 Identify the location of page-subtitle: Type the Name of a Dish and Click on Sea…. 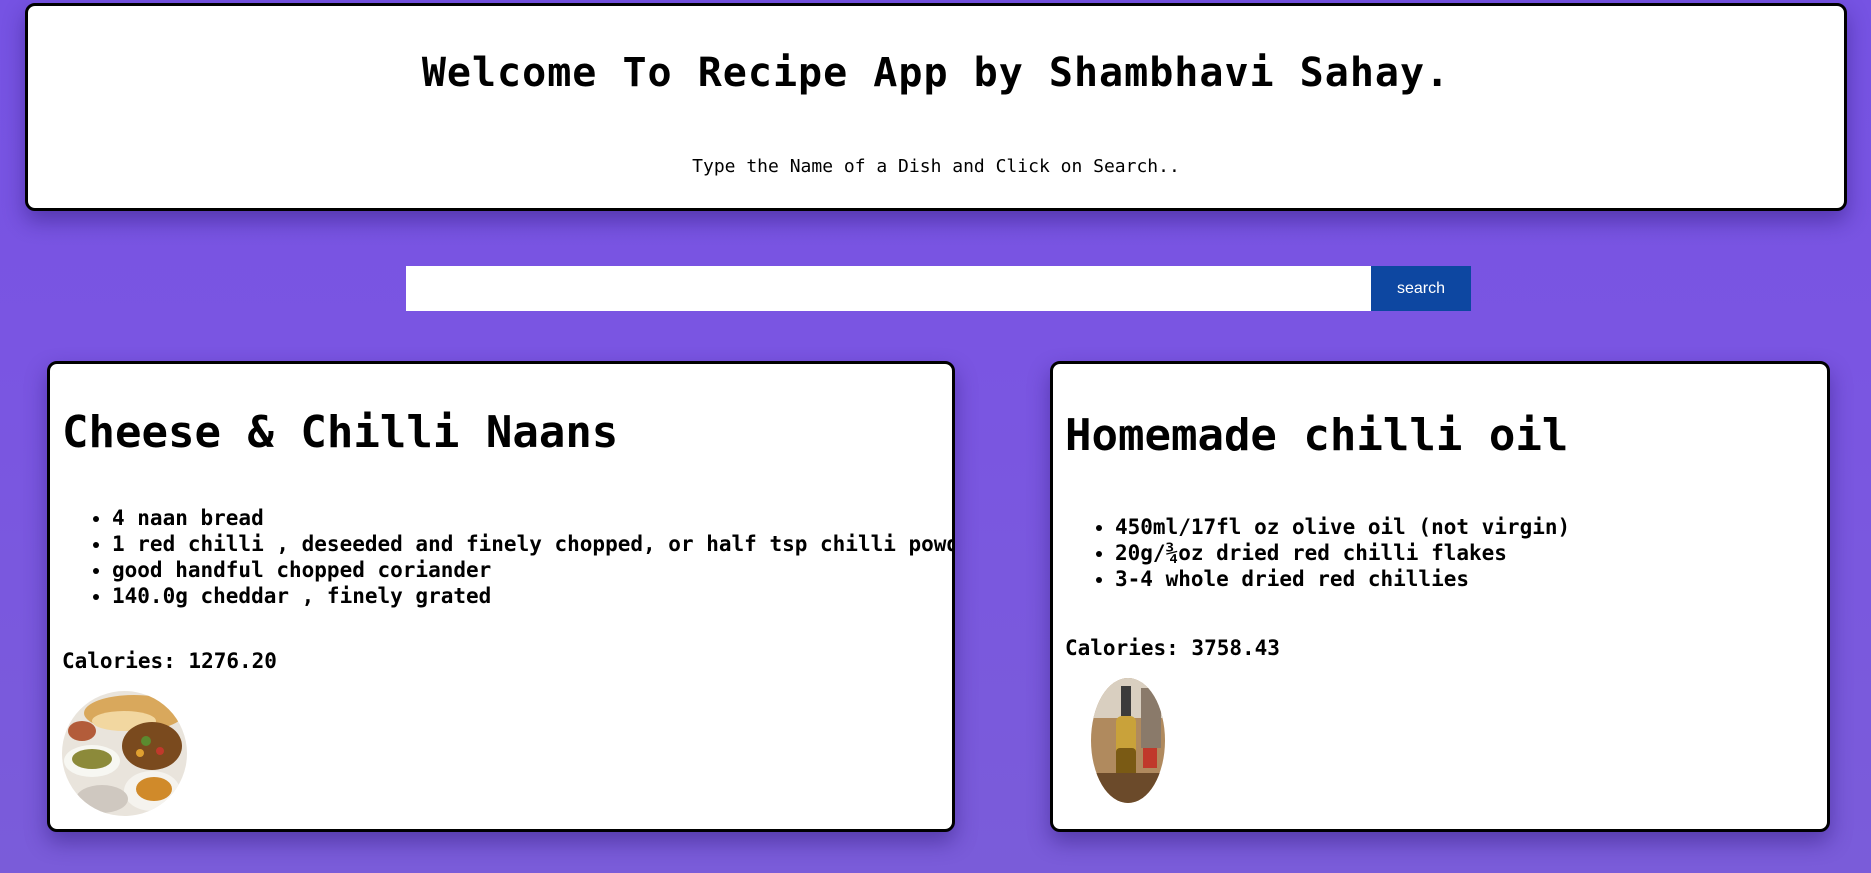
(936, 166).